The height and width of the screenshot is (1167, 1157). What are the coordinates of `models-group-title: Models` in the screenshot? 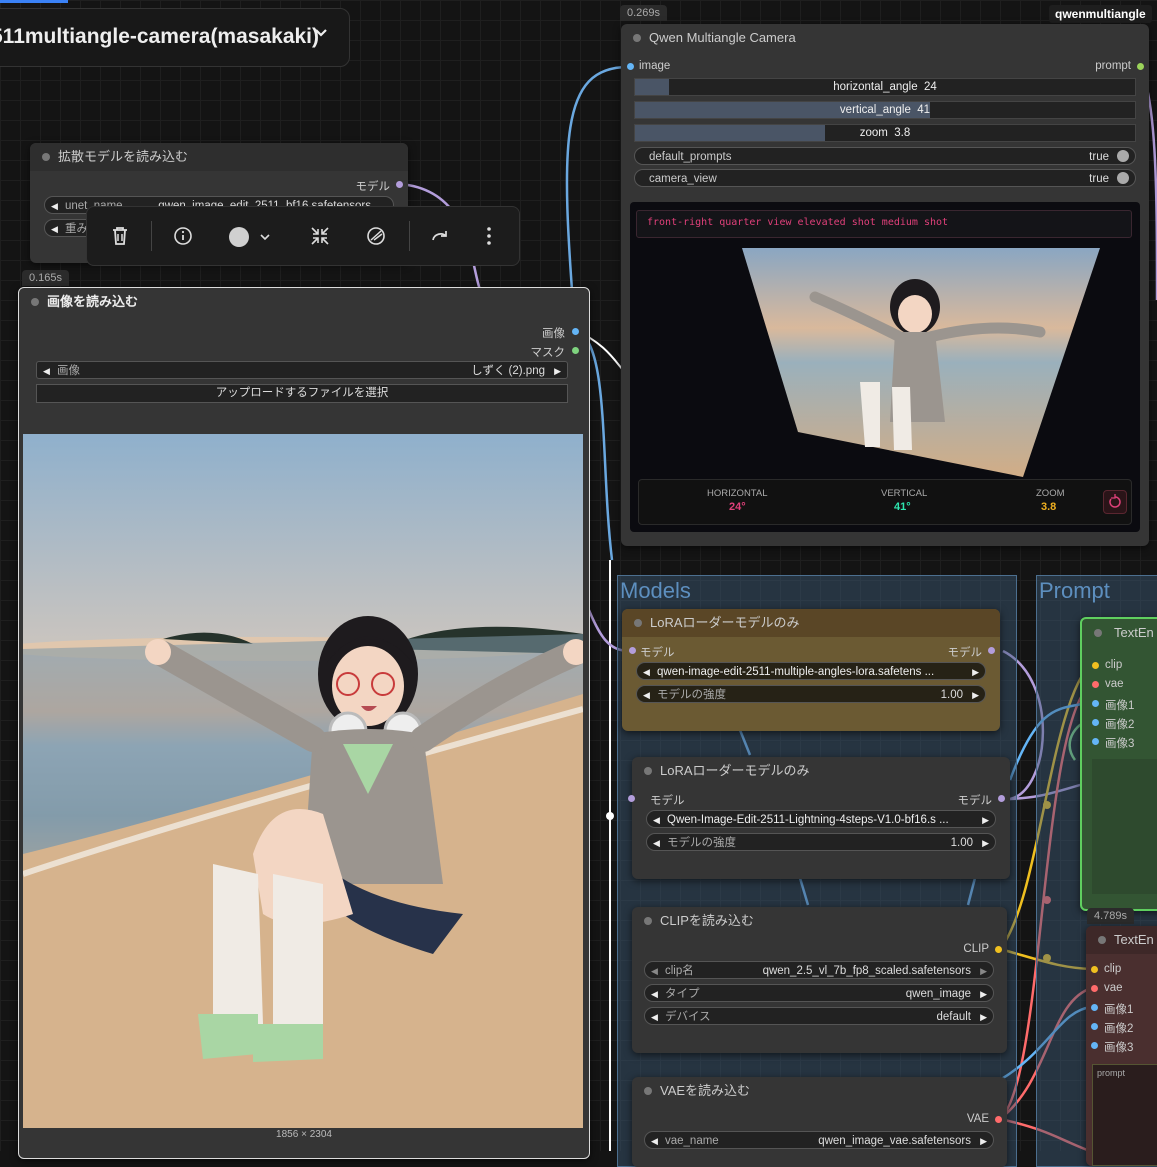 It's located at (655, 590).